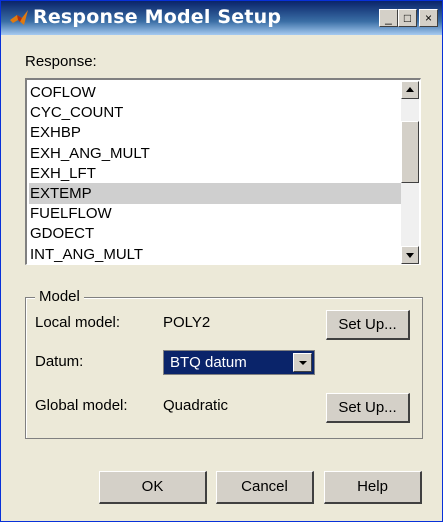  Describe the element at coordinates (187, 322) in the screenshot. I see `local-model-value: POLY2` at that location.